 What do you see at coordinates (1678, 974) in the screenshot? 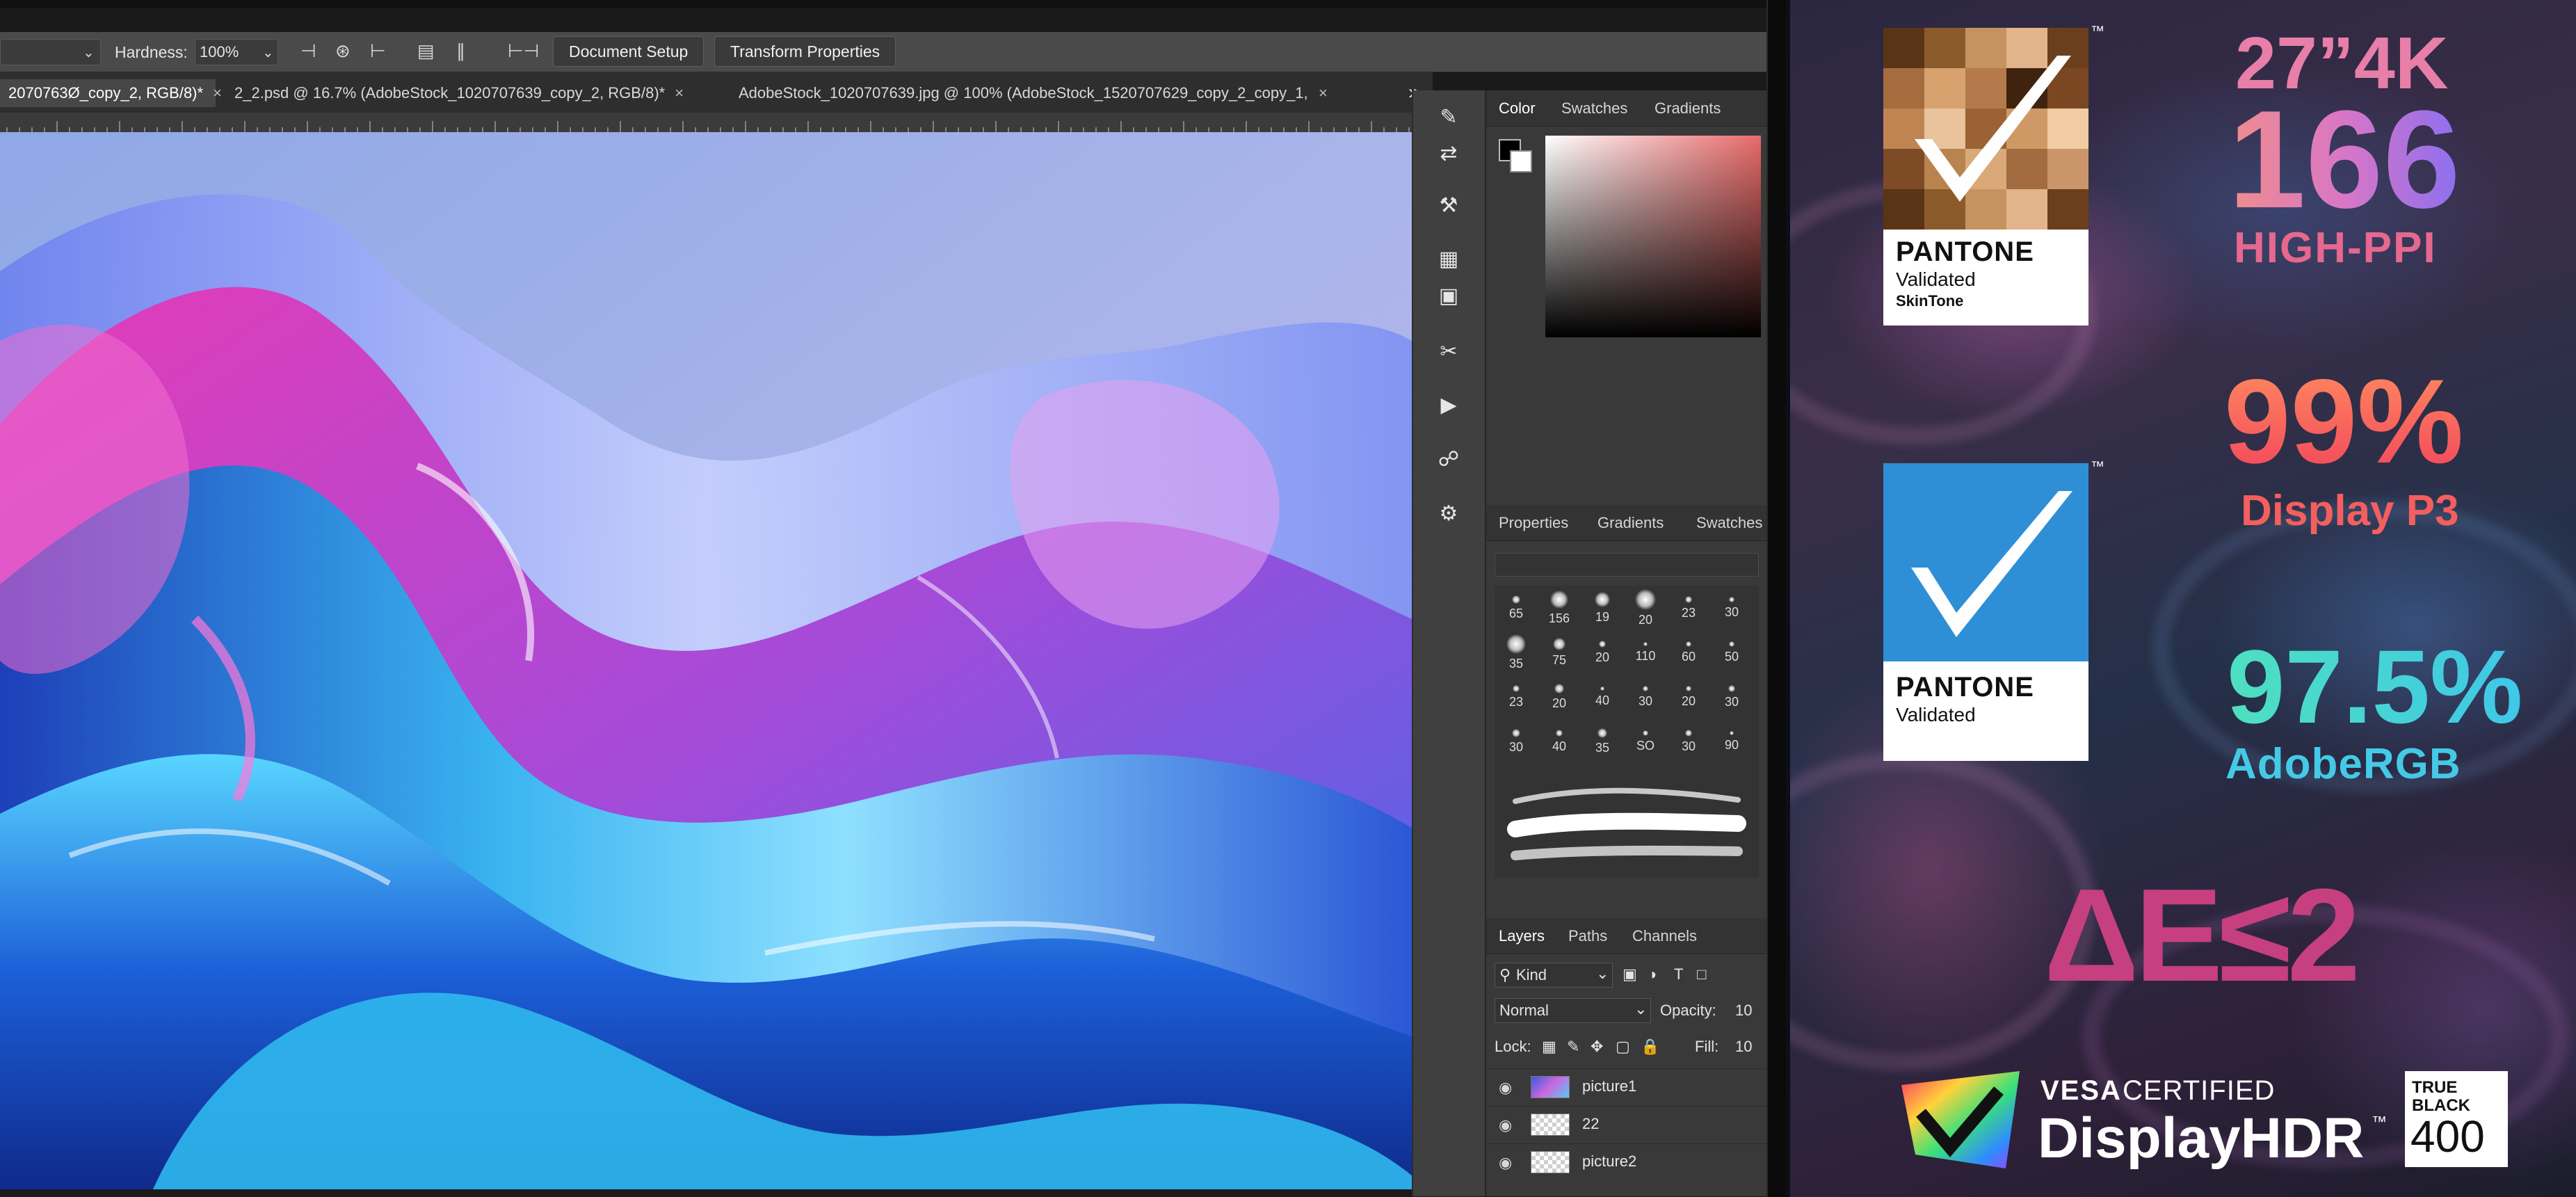
I see `filter-type-icon: T` at bounding box center [1678, 974].